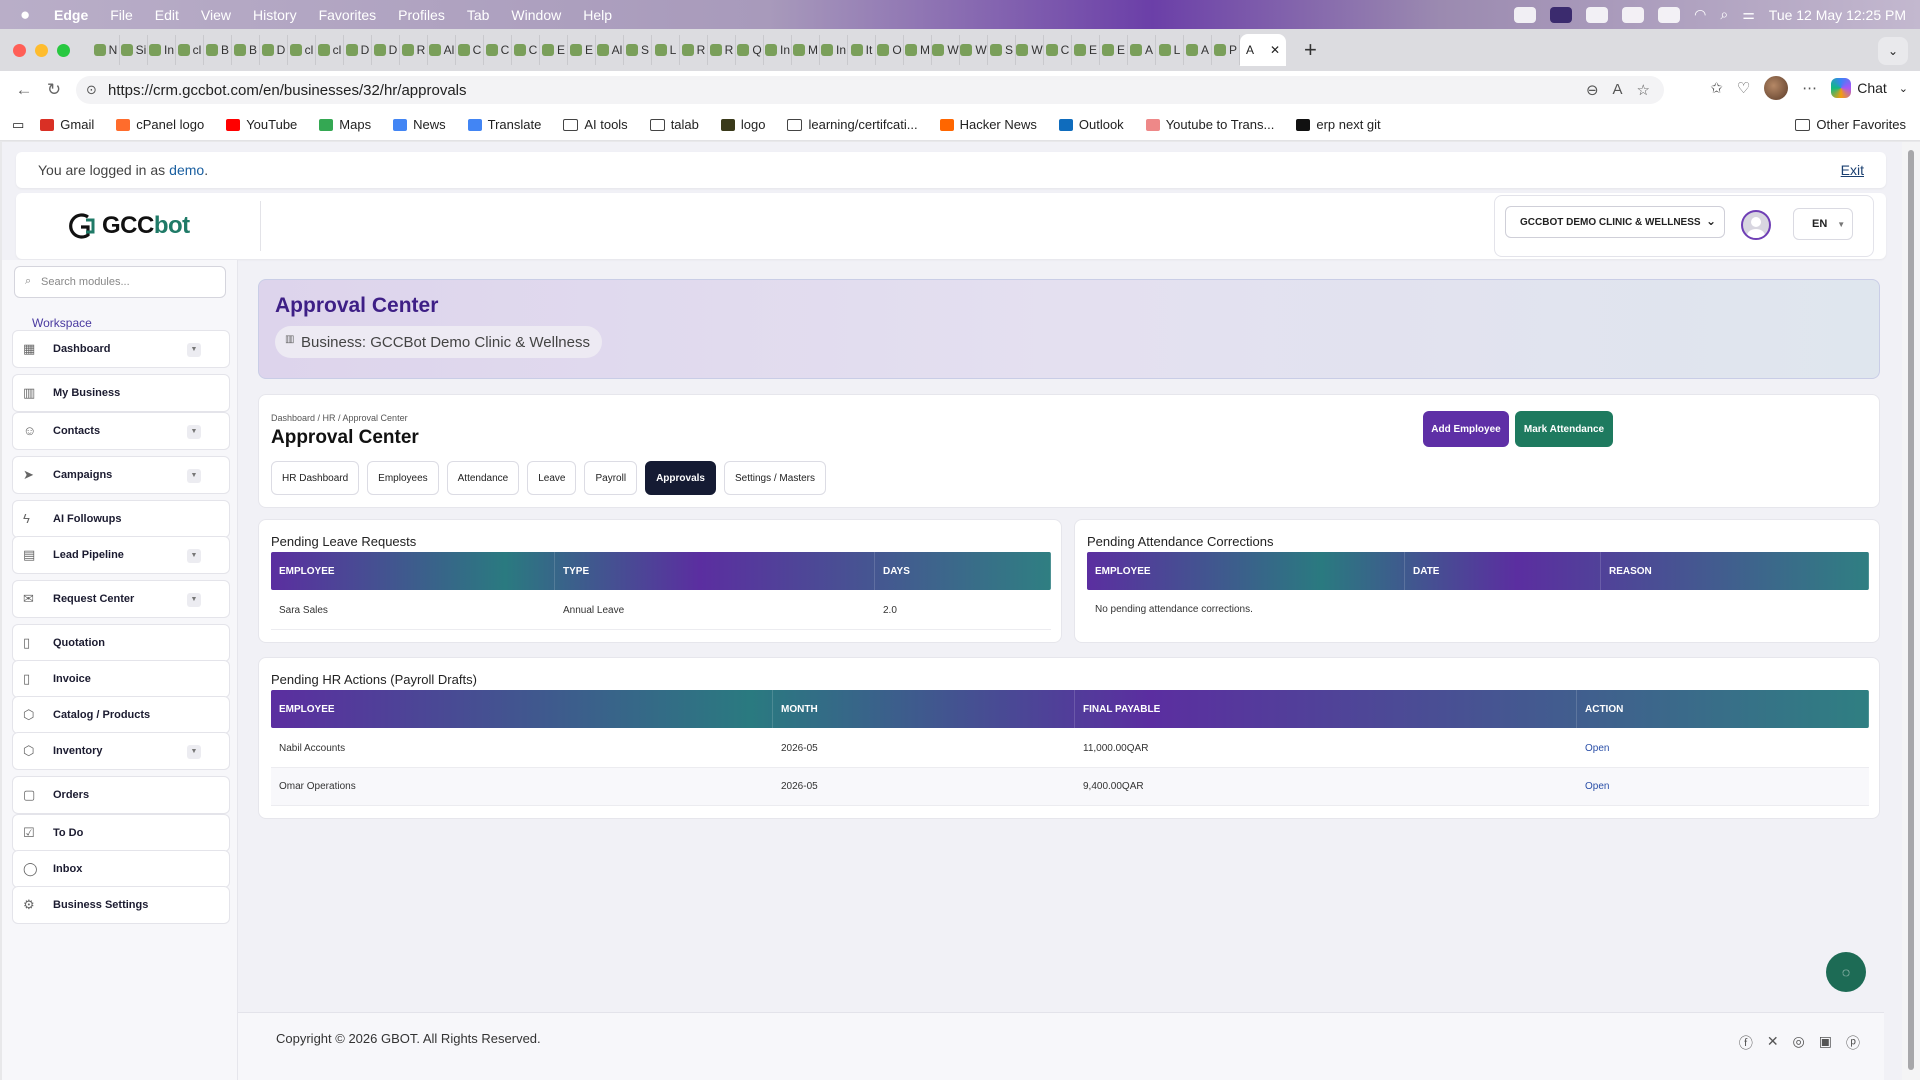 The width and height of the screenshot is (1920, 1080). What do you see at coordinates (28, 14) in the screenshot?
I see `apple-icon: ●` at bounding box center [28, 14].